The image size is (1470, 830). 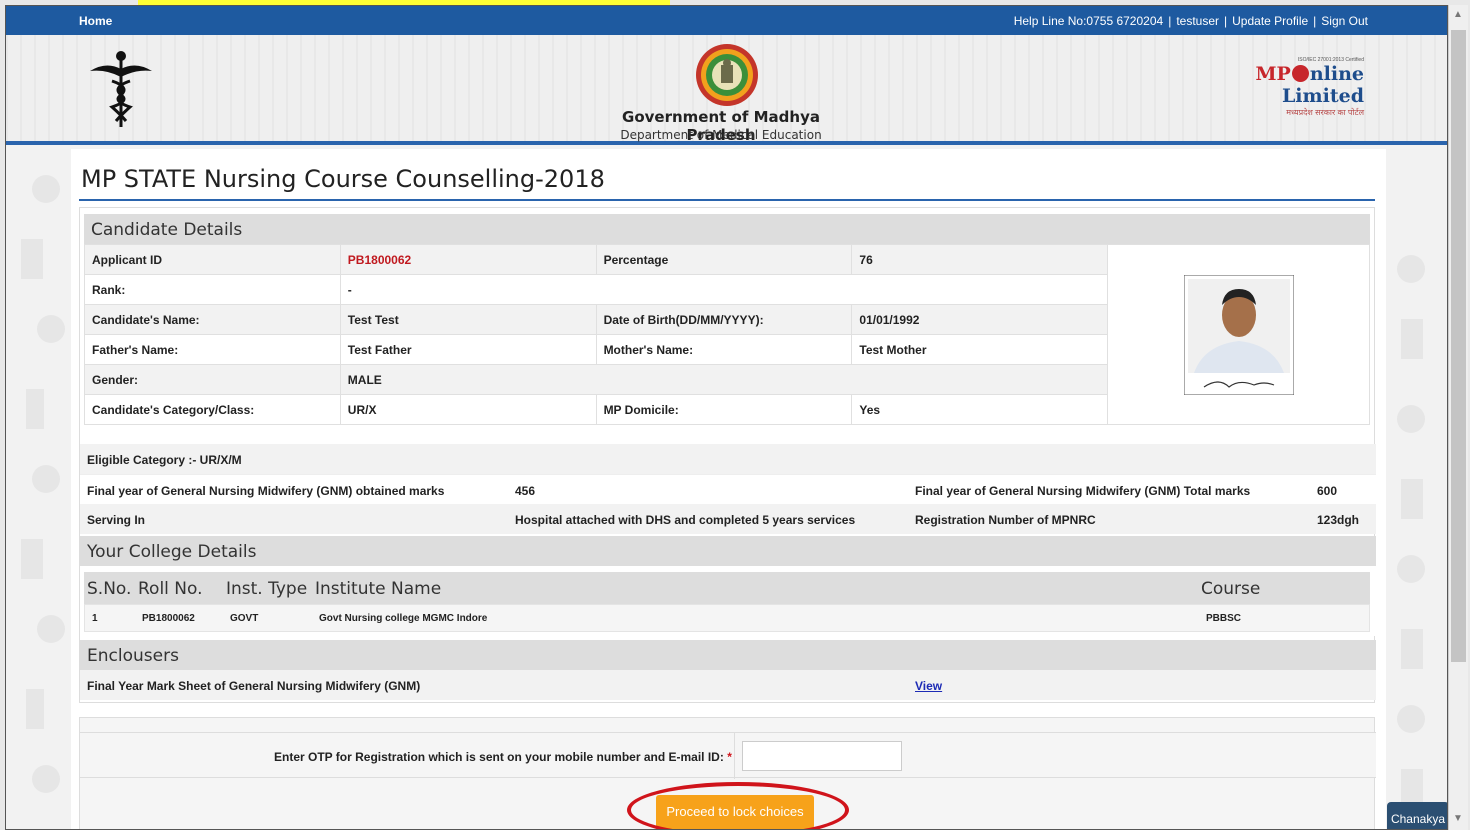 What do you see at coordinates (116, 520) in the screenshot?
I see `serving-label: Serving In` at bounding box center [116, 520].